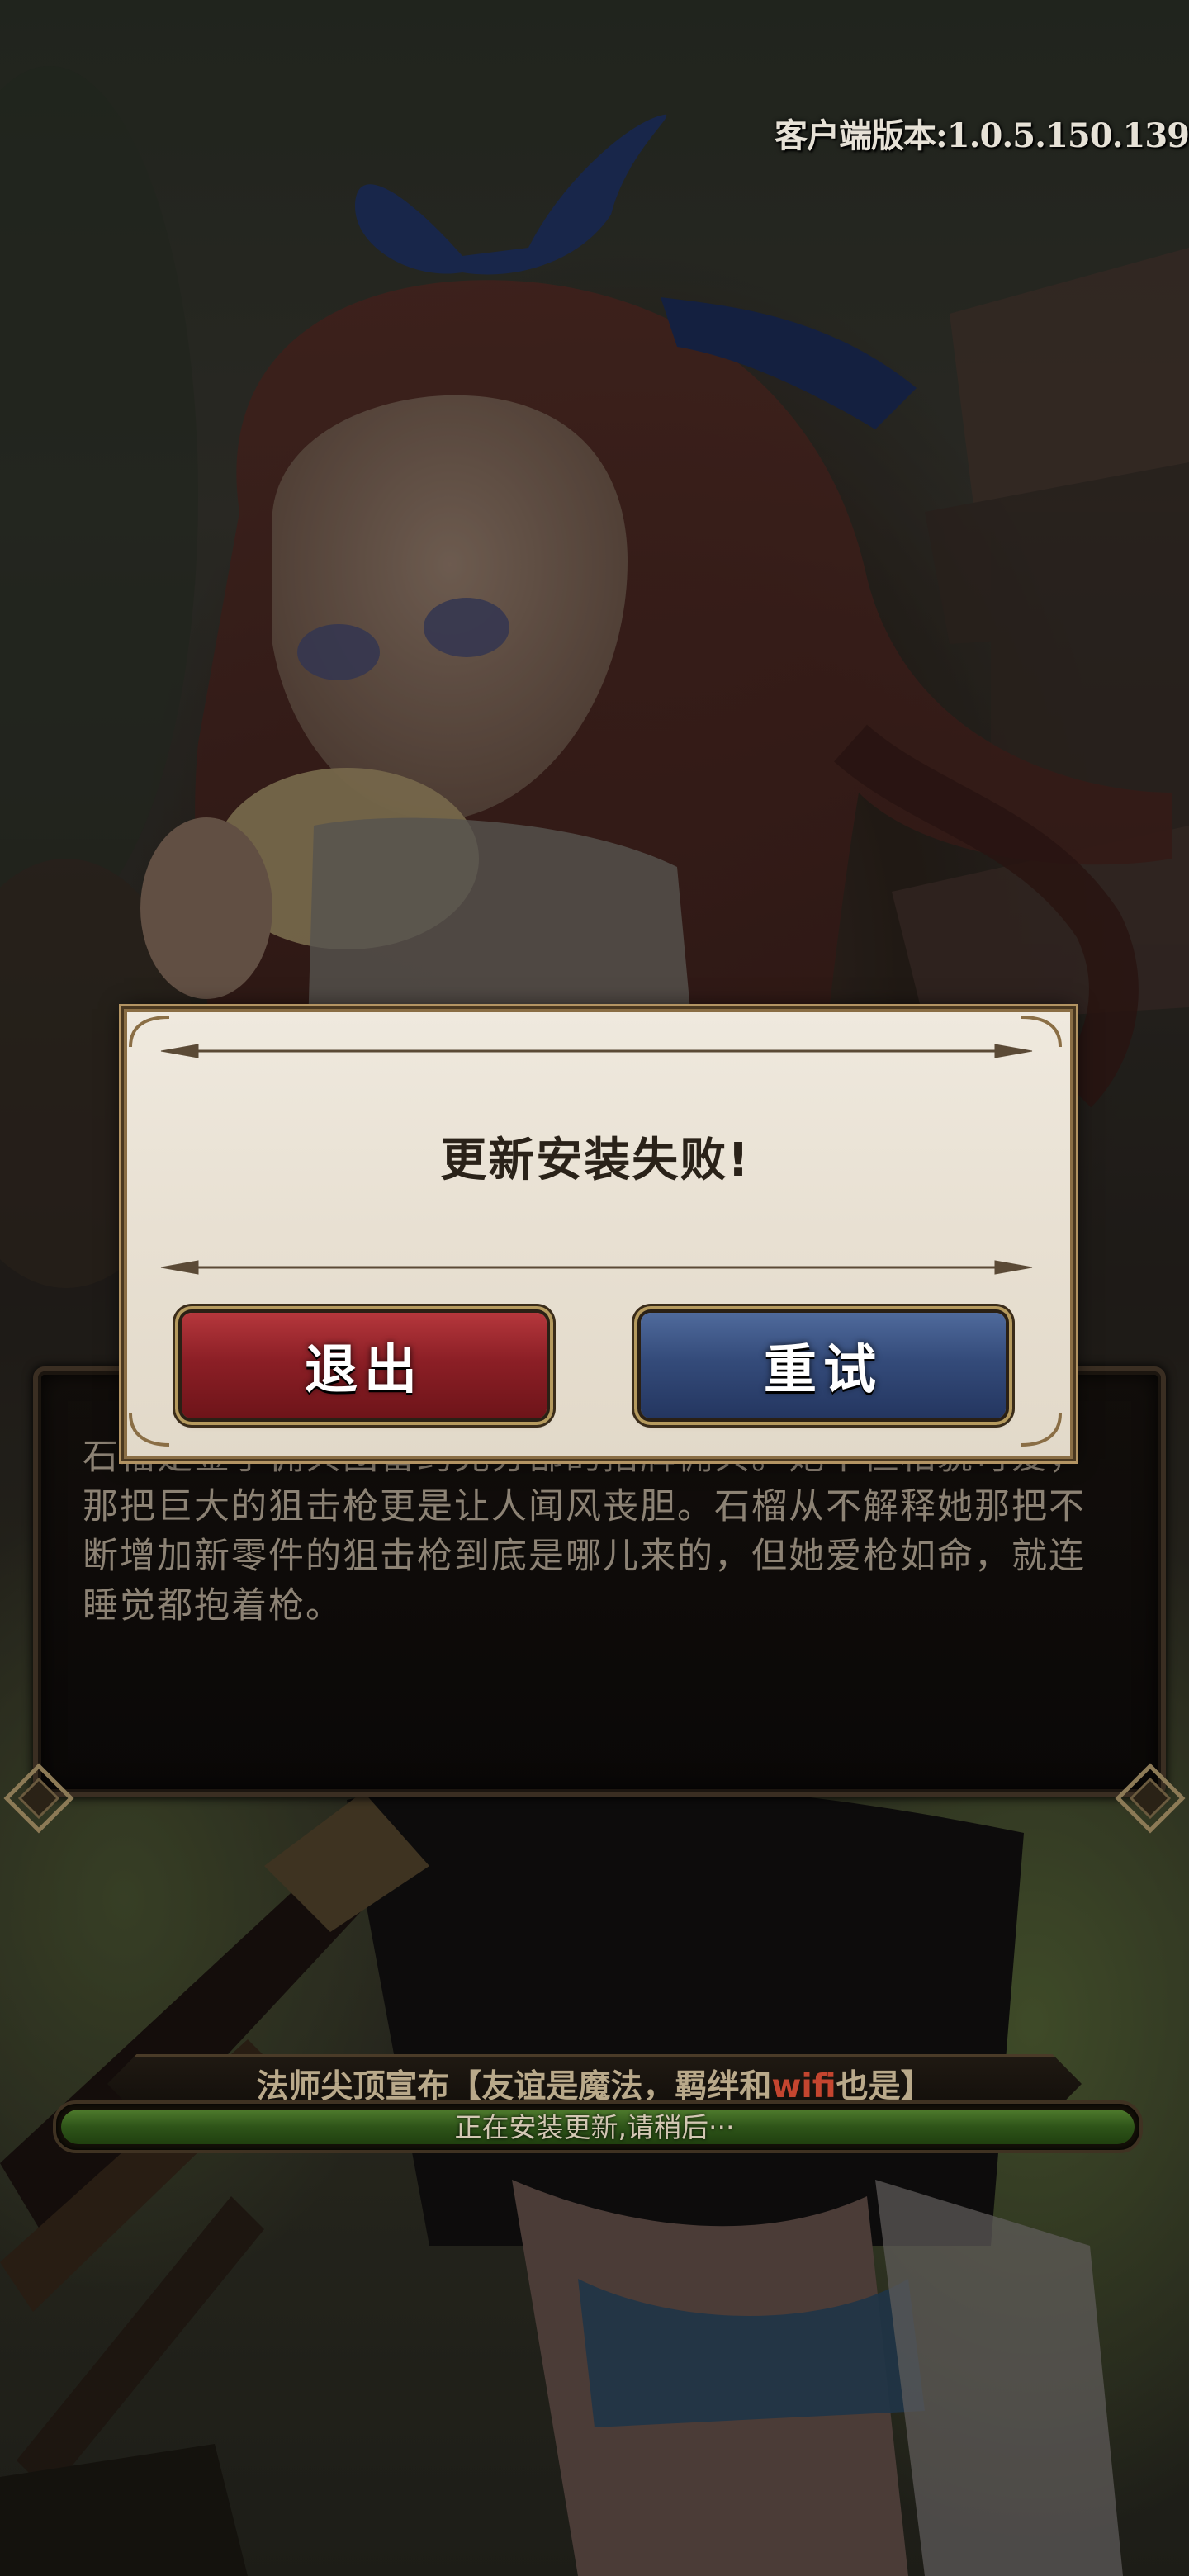 The width and height of the screenshot is (1189, 2576). Describe the element at coordinates (364, 1370) in the screenshot. I see `exit-button-label: 退出` at that location.